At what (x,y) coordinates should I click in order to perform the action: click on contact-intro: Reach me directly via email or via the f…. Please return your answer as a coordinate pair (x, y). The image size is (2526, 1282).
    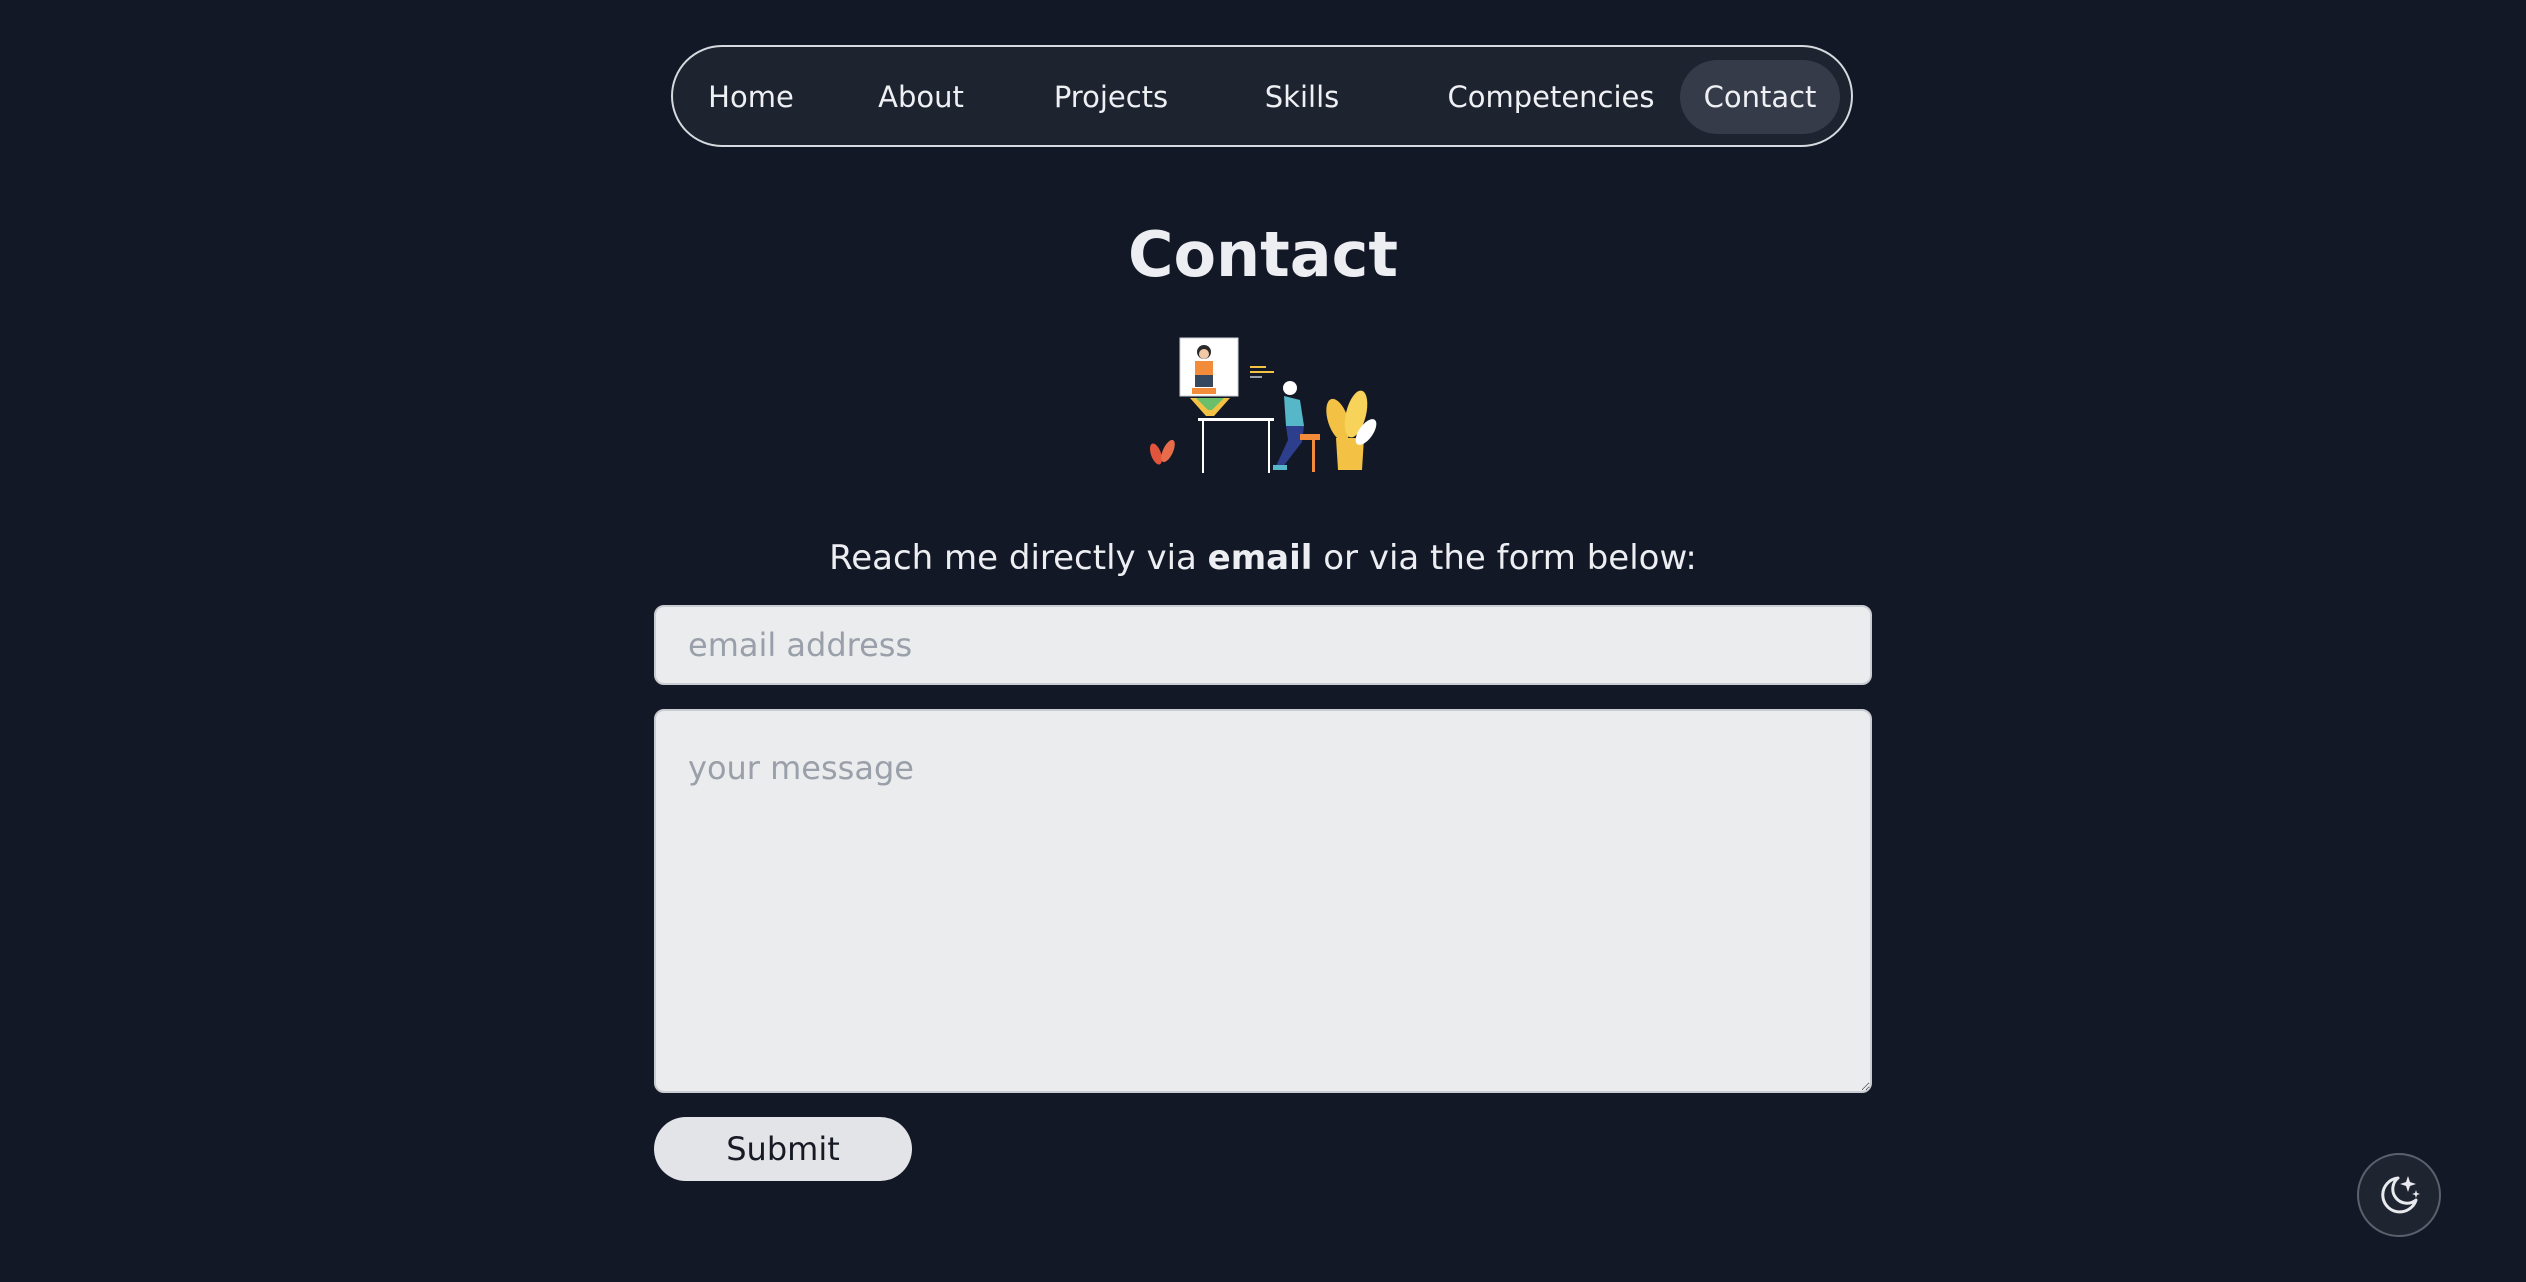
    Looking at the image, I should click on (1263, 558).